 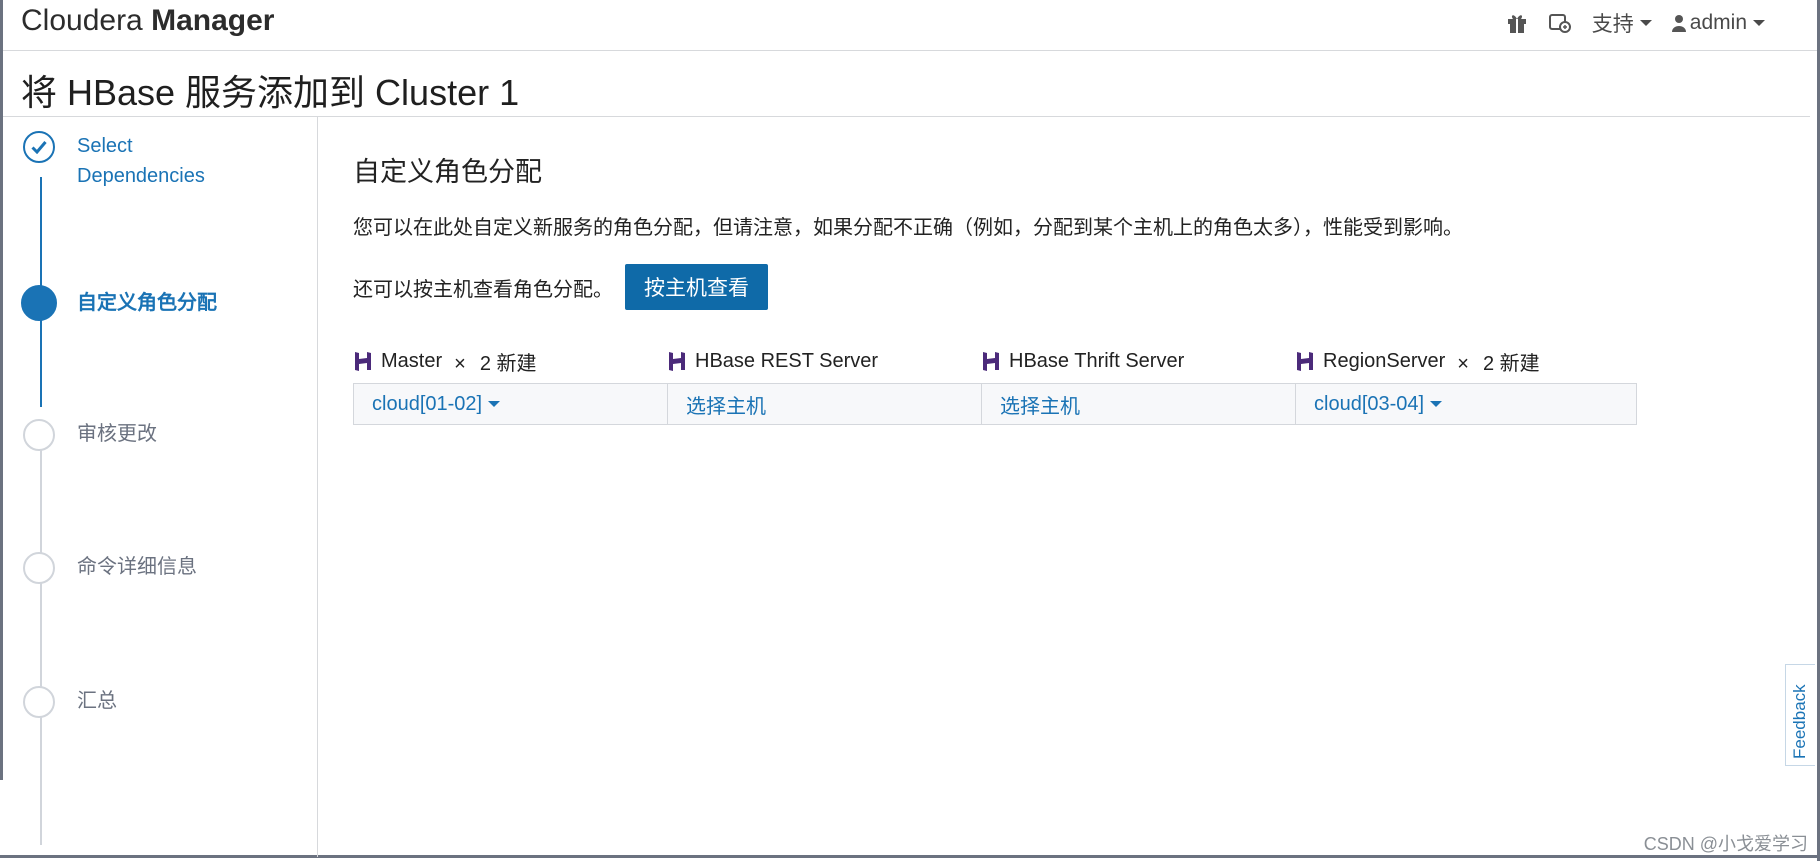 I want to click on role-regionserver: RegionServer × 2 新建 cloud[03-04], so click(x=1466, y=385).